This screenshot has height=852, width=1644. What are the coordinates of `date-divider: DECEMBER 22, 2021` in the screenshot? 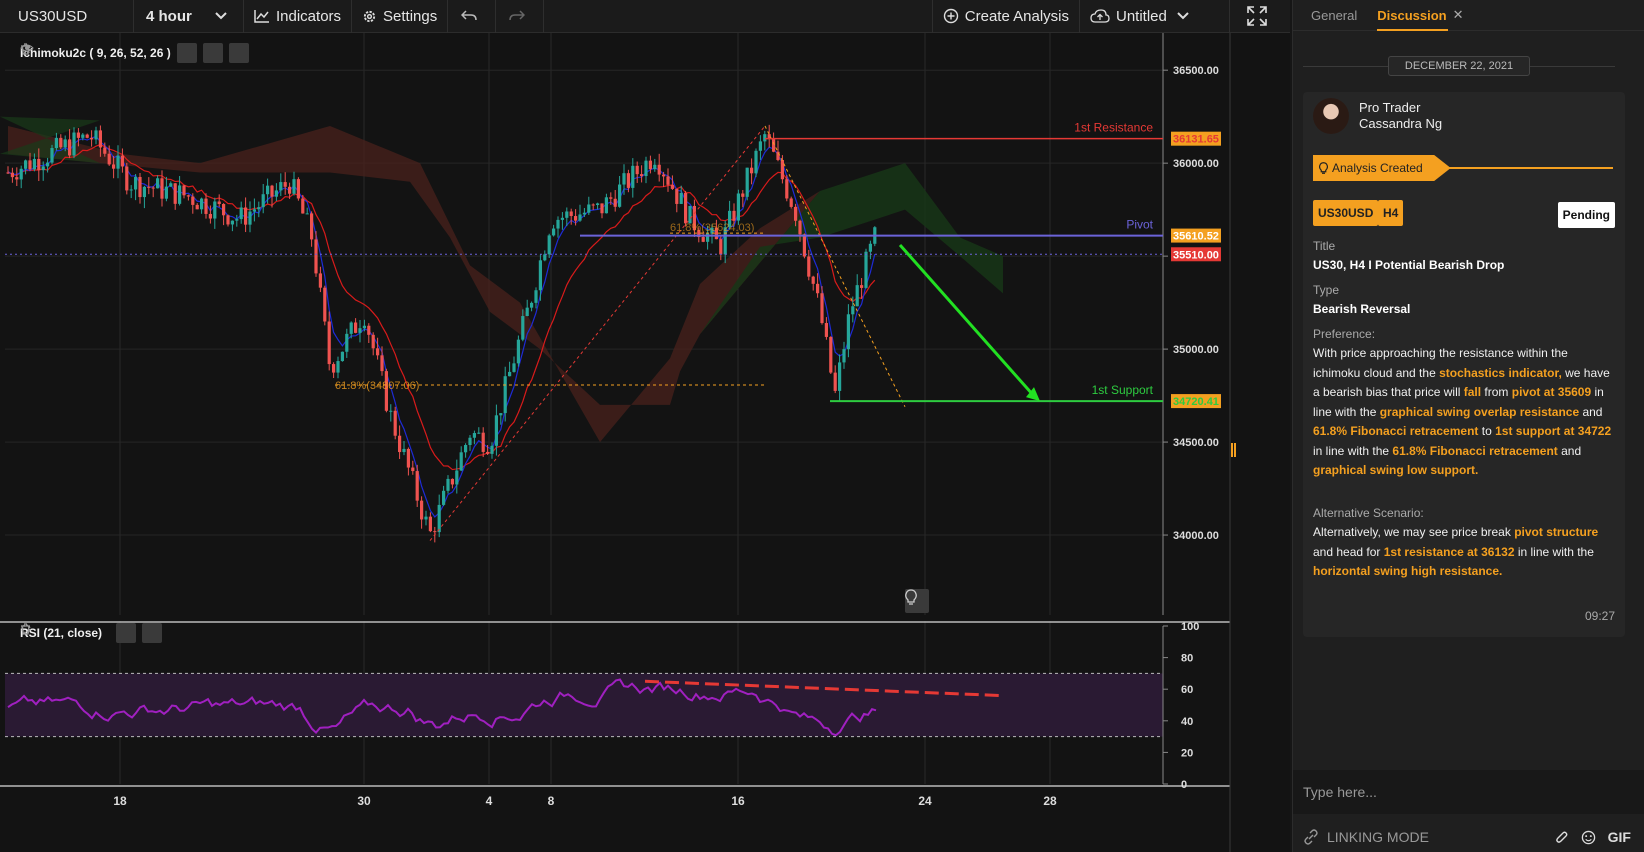 It's located at (1459, 66).